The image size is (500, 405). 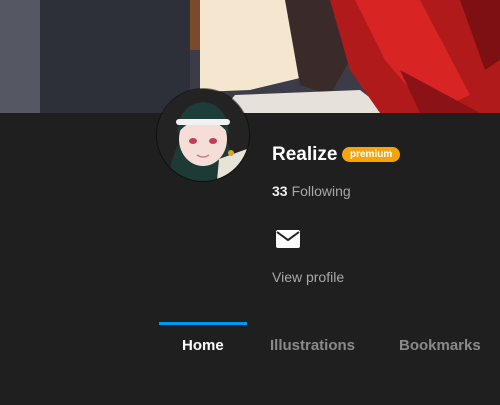 I want to click on following-link: 33 Following, so click(x=311, y=191).